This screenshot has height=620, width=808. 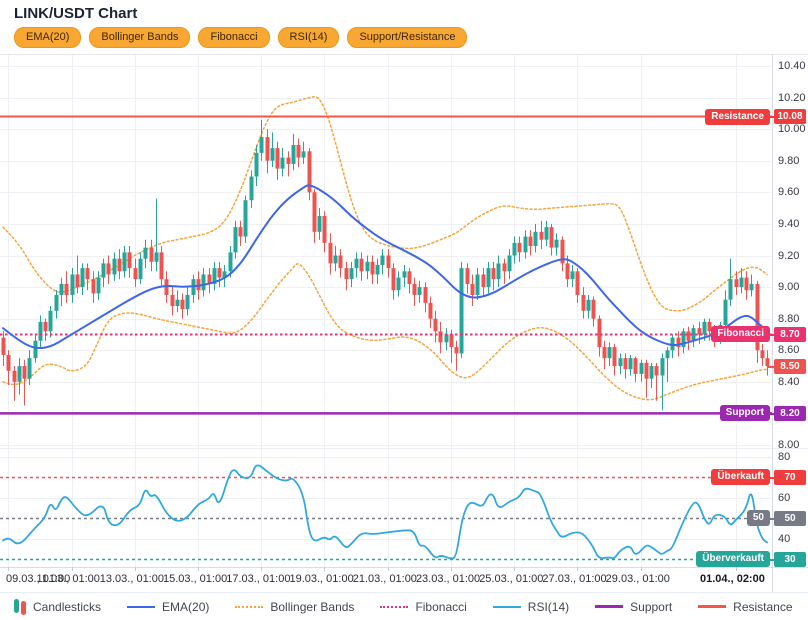 I want to click on time-tick-label: 23.03., 01:00, so click(x=448, y=579).